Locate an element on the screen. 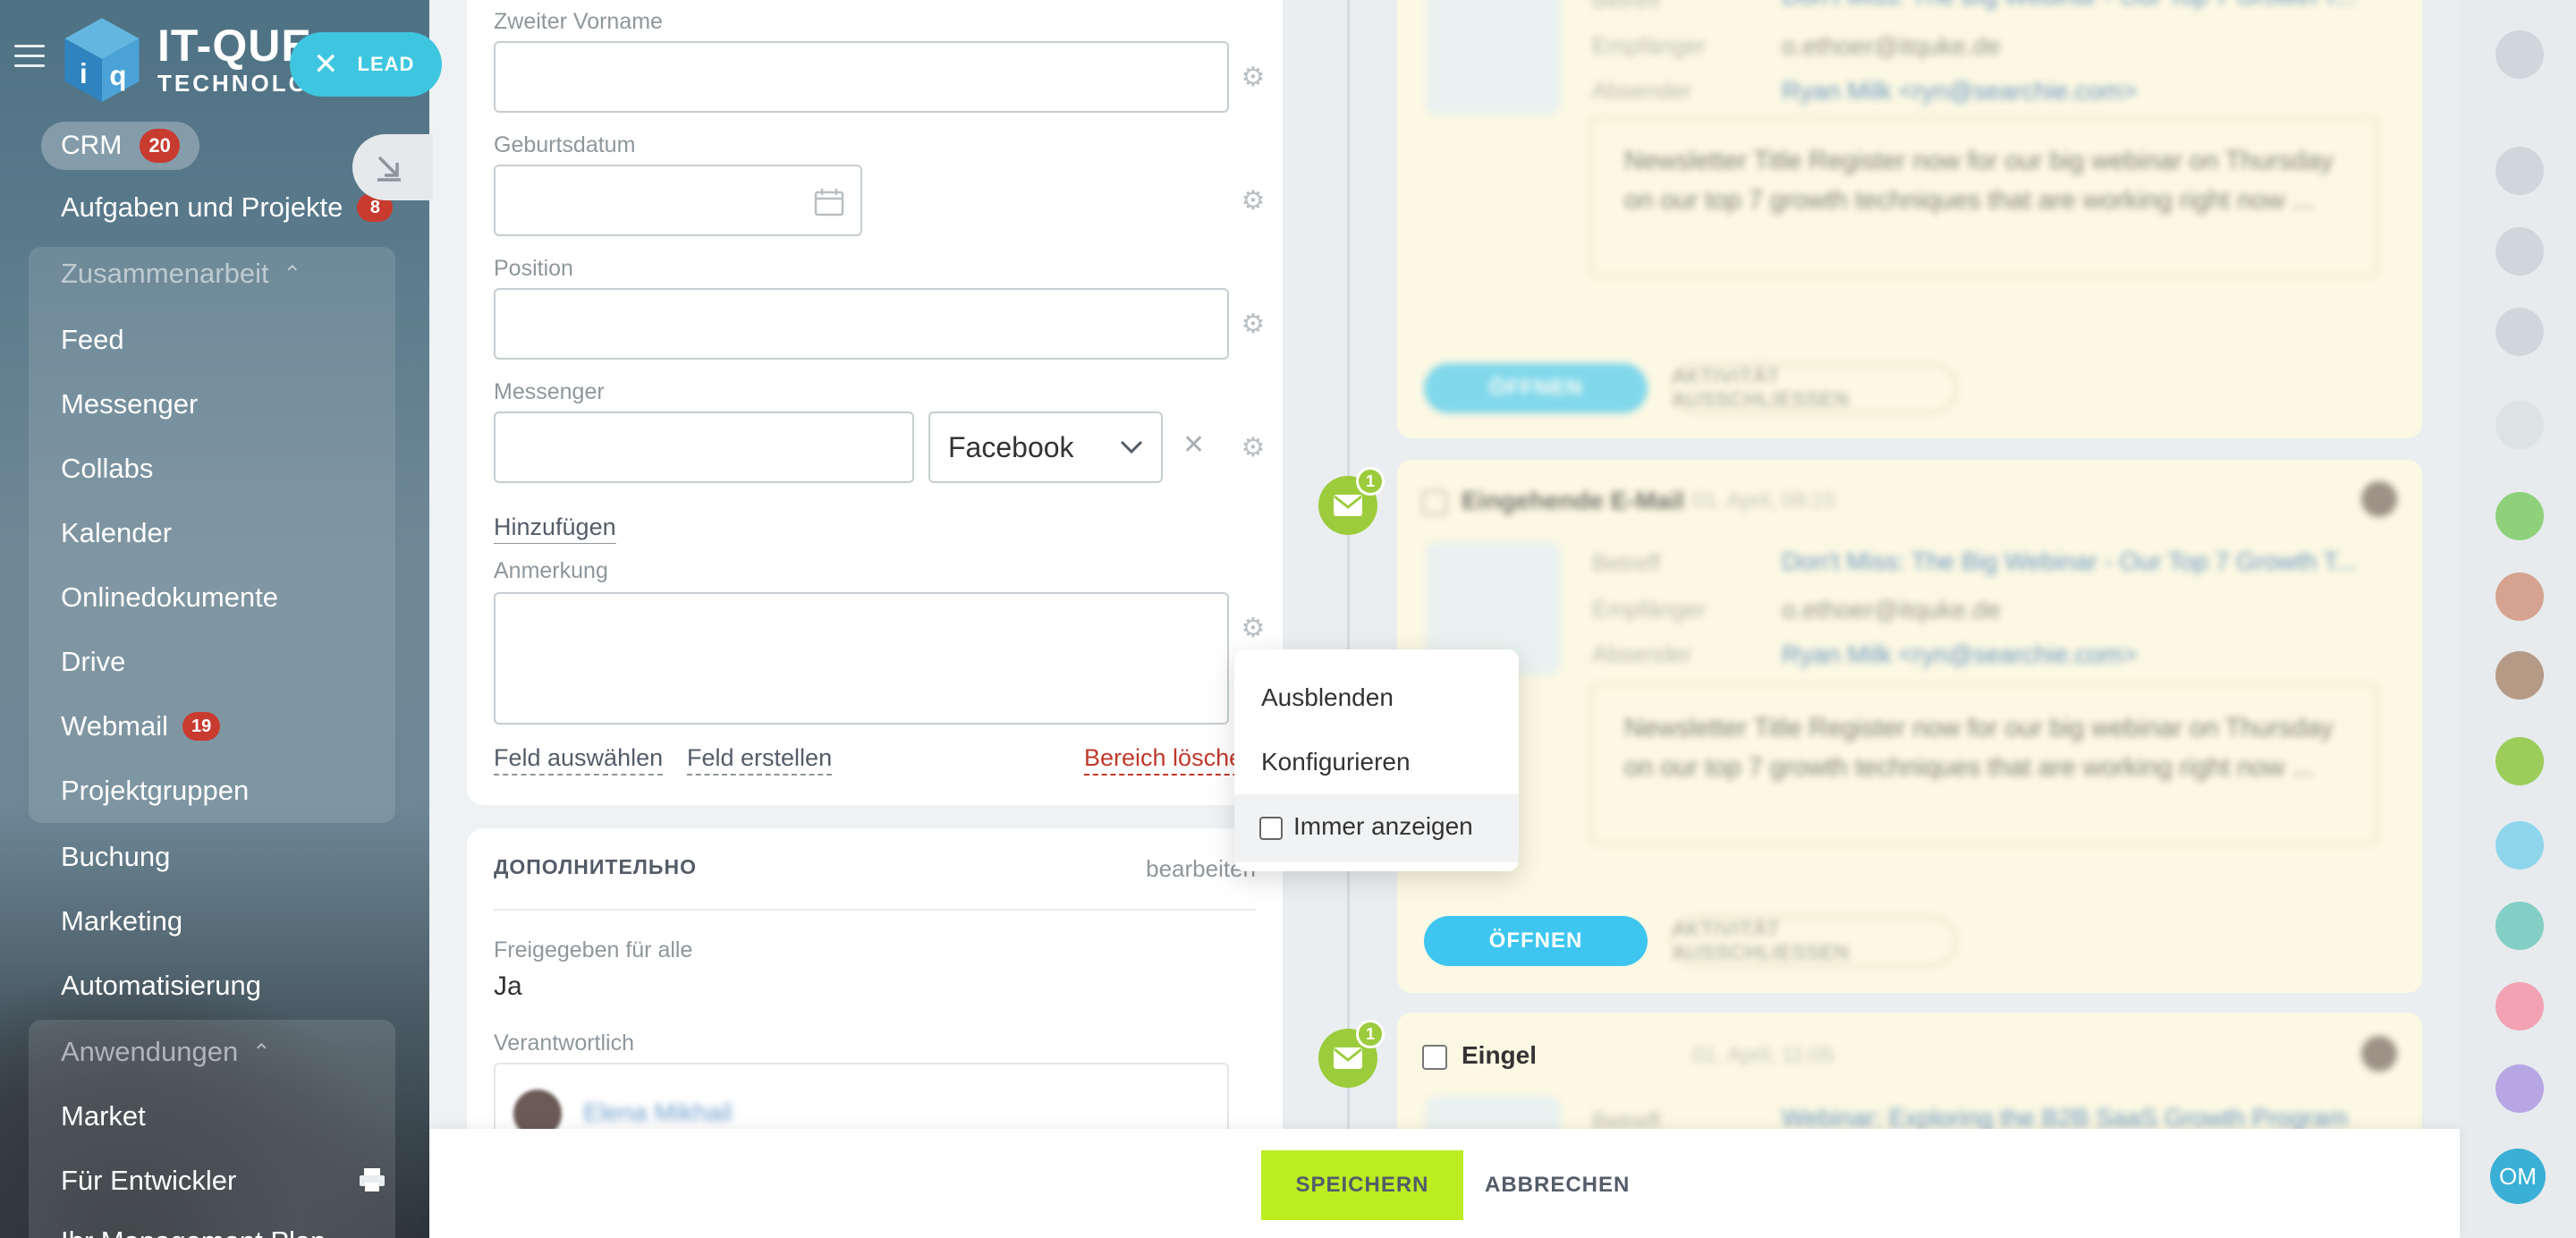  menu-item-always-show: Immer anzeigen is located at coordinates (1366, 826).